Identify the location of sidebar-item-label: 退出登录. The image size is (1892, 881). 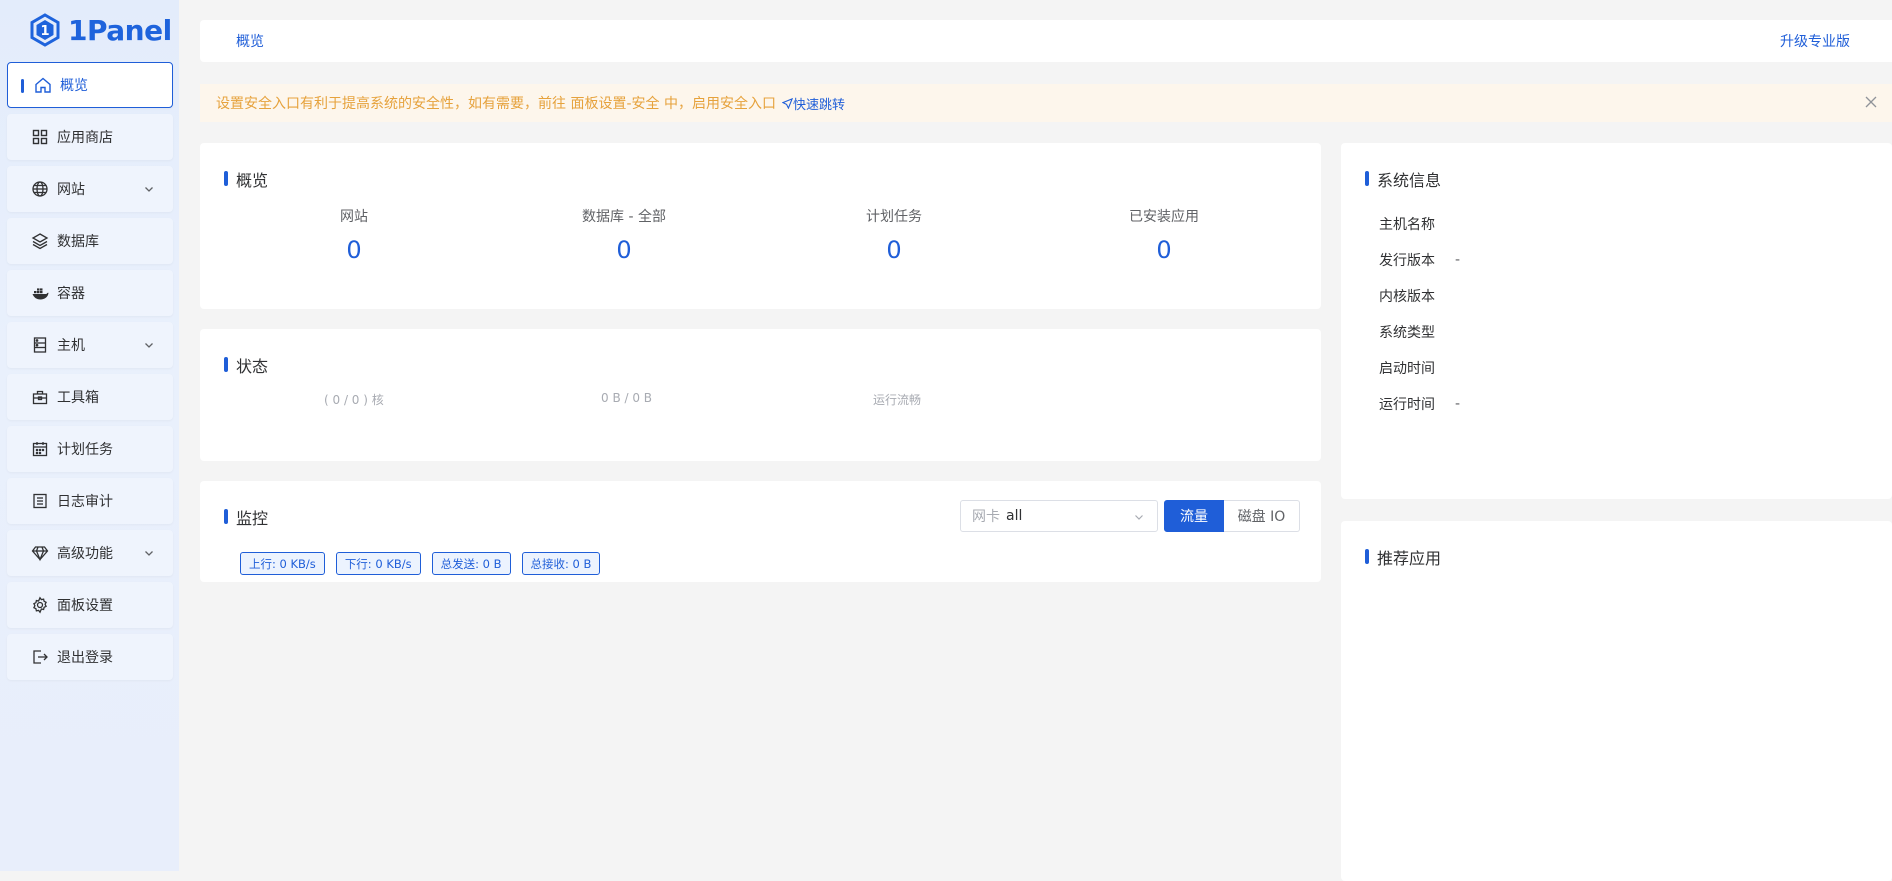
(85, 658).